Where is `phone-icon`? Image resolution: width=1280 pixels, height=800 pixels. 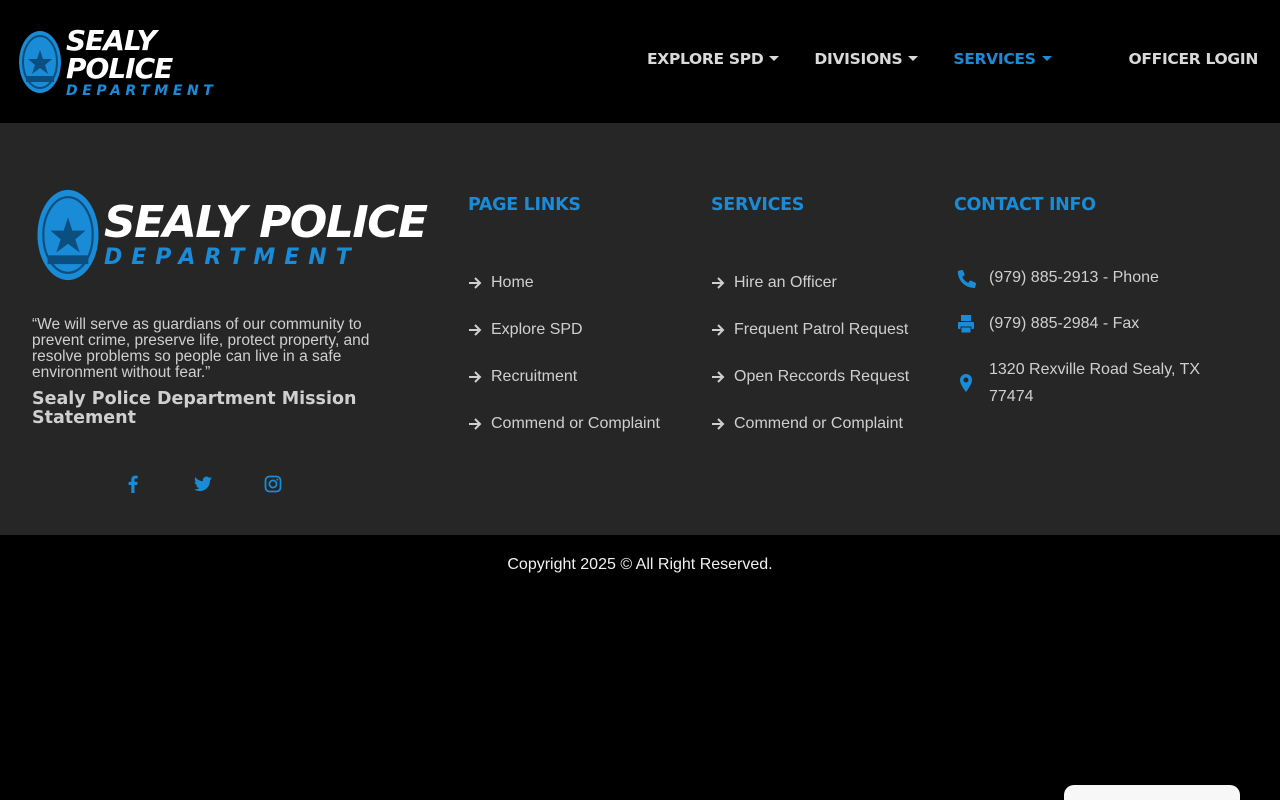
phone-icon is located at coordinates (966, 277).